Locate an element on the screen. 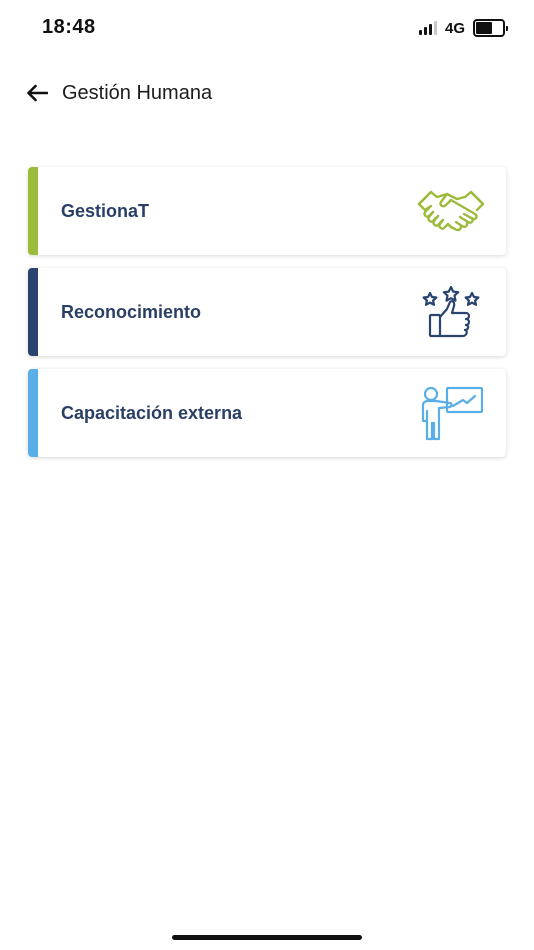  back-button is located at coordinates (37, 93).